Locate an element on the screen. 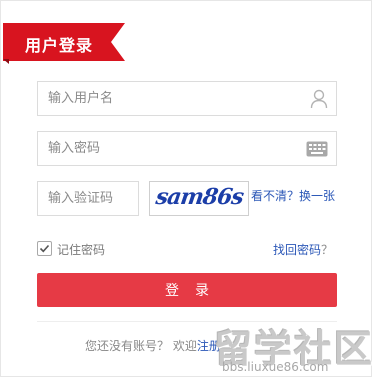 Image resolution: width=372 pixels, height=377 pixels. register-line: 您还没有账号？ 欢迎注册 is located at coordinates (153, 345).